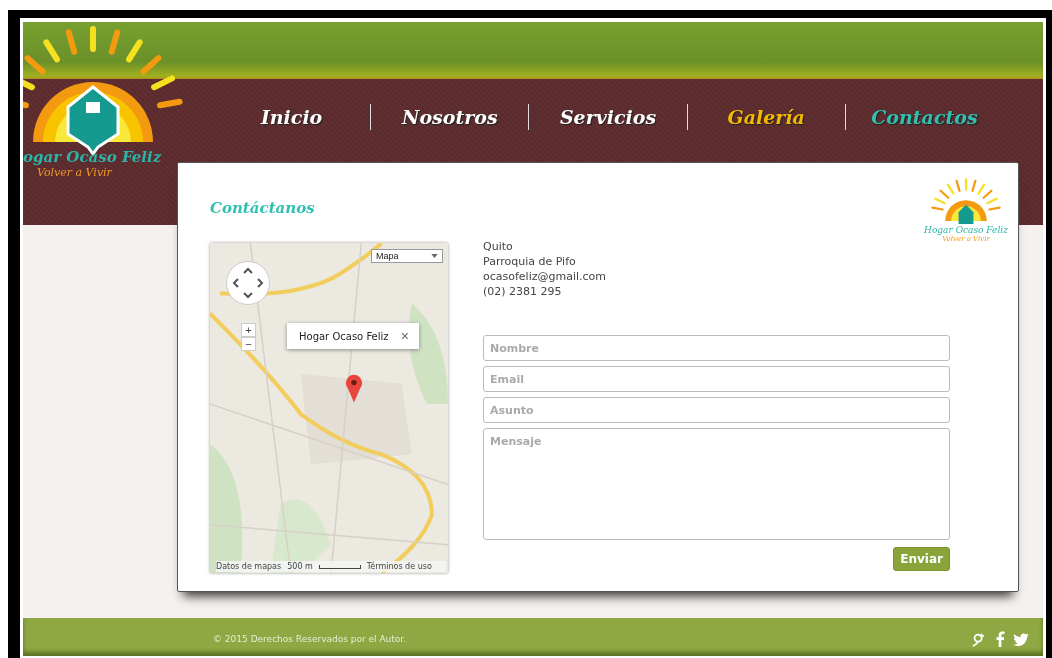 This screenshot has width=1052, height=658. Describe the element at coordinates (1000, 639) in the screenshot. I see `facebook-icon` at that location.